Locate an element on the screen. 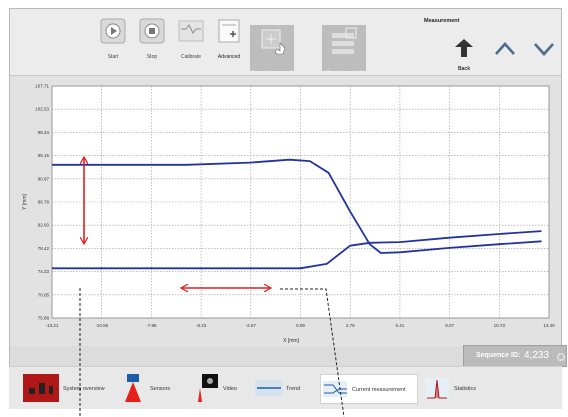 This screenshot has height=417, width=568. scroll-down-button is located at coordinates (544, 49).